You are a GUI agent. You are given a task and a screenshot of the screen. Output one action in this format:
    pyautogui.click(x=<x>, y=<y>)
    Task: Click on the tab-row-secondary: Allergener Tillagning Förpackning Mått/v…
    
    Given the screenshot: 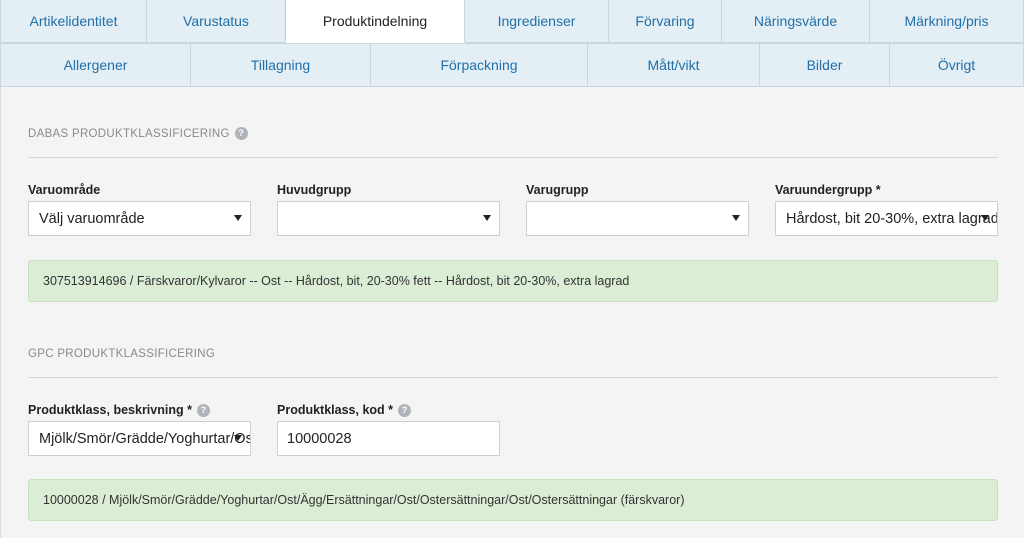 What is the action you would take?
    pyautogui.click(x=512, y=65)
    